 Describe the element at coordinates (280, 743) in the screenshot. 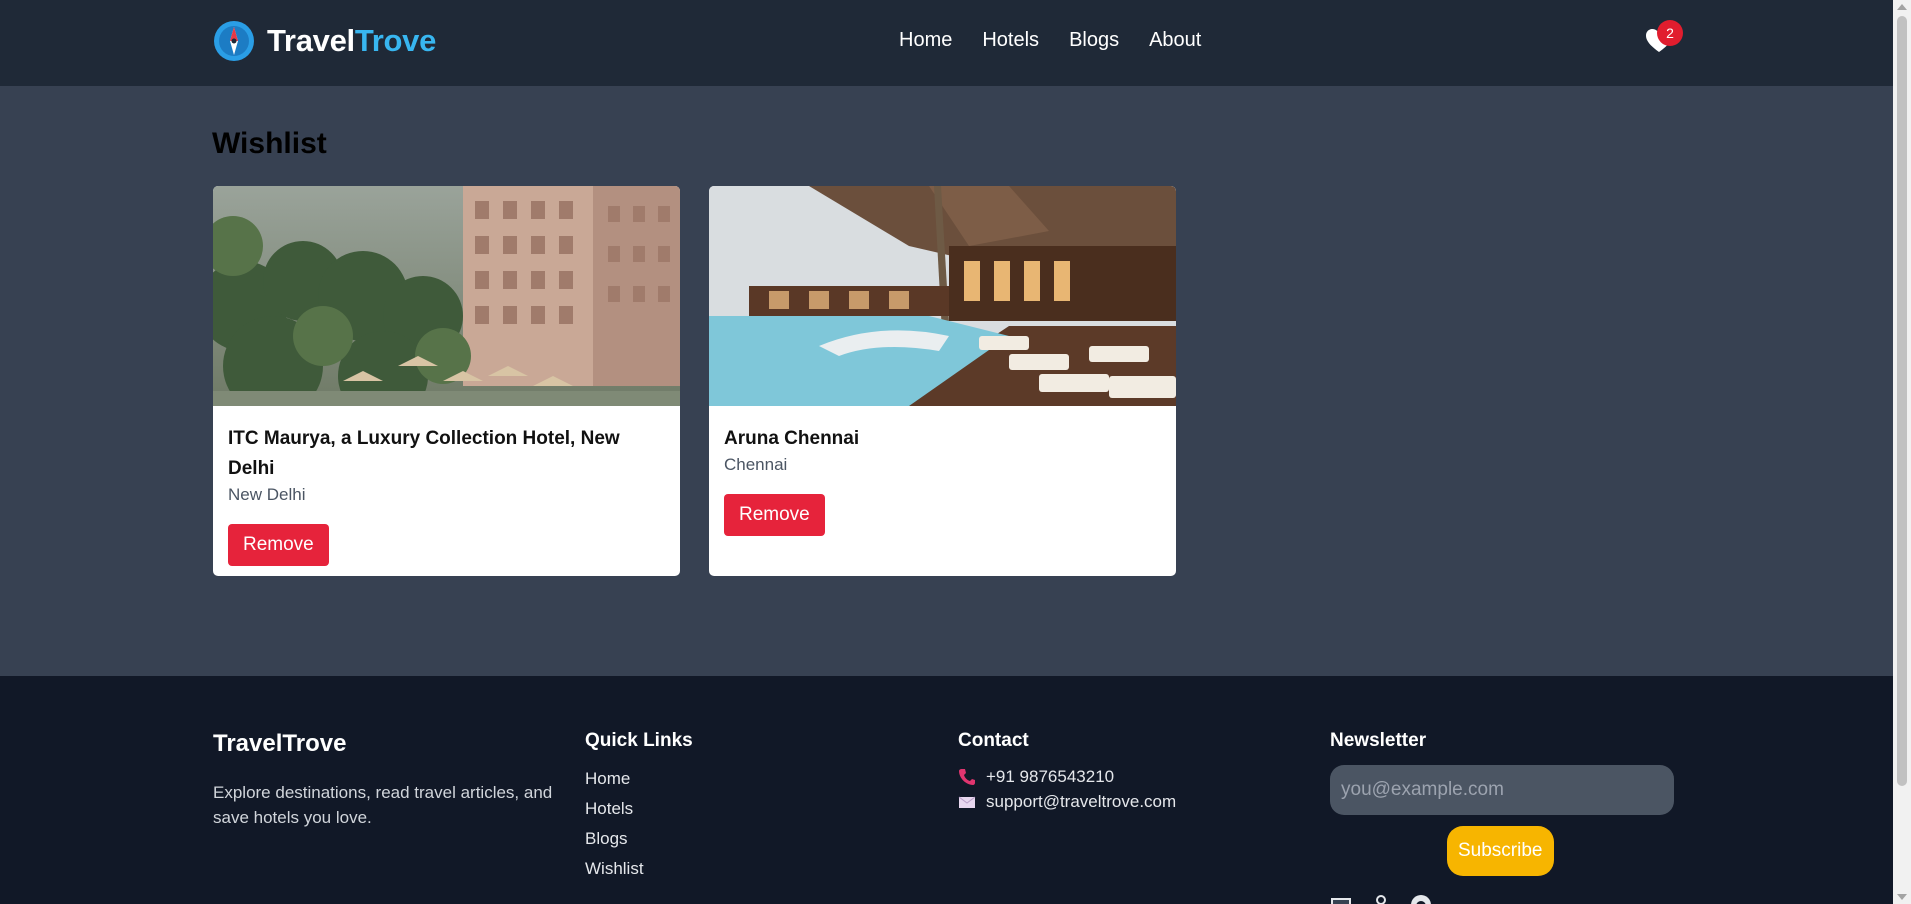

I see `footer-brand: TravelTrove` at that location.